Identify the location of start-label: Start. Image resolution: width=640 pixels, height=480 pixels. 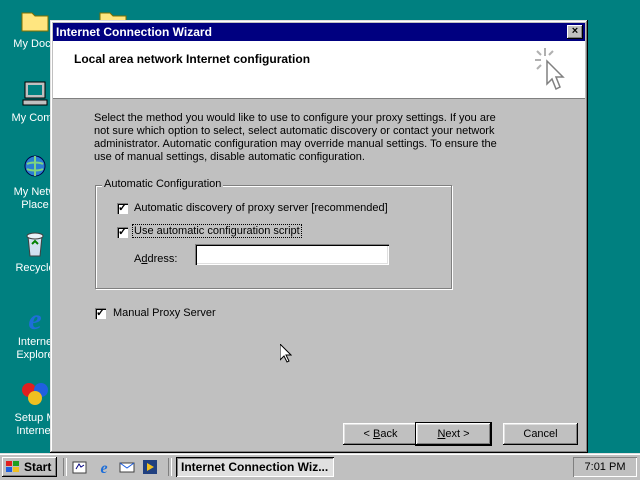
(38, 467).